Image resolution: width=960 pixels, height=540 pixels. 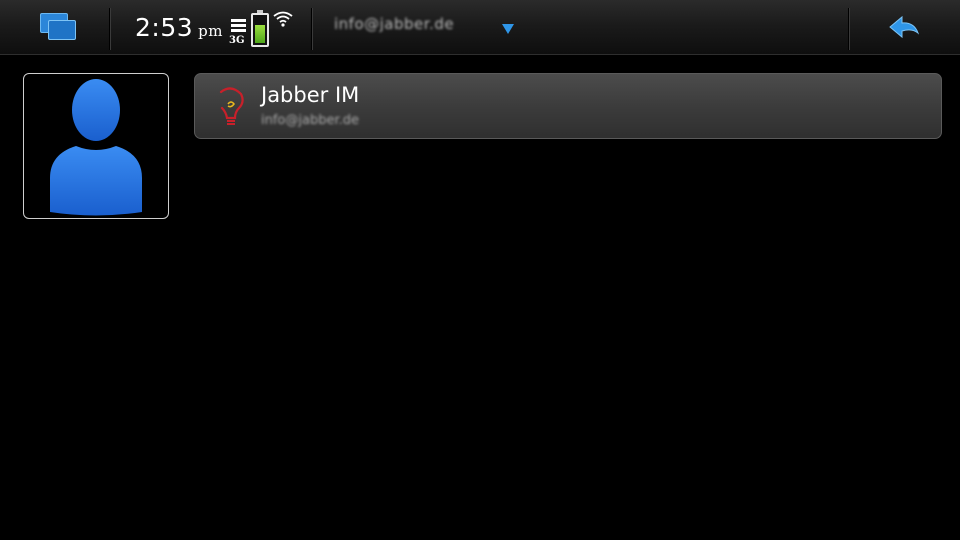 I want to click on wifi-icon, so click(x=283, y=19).